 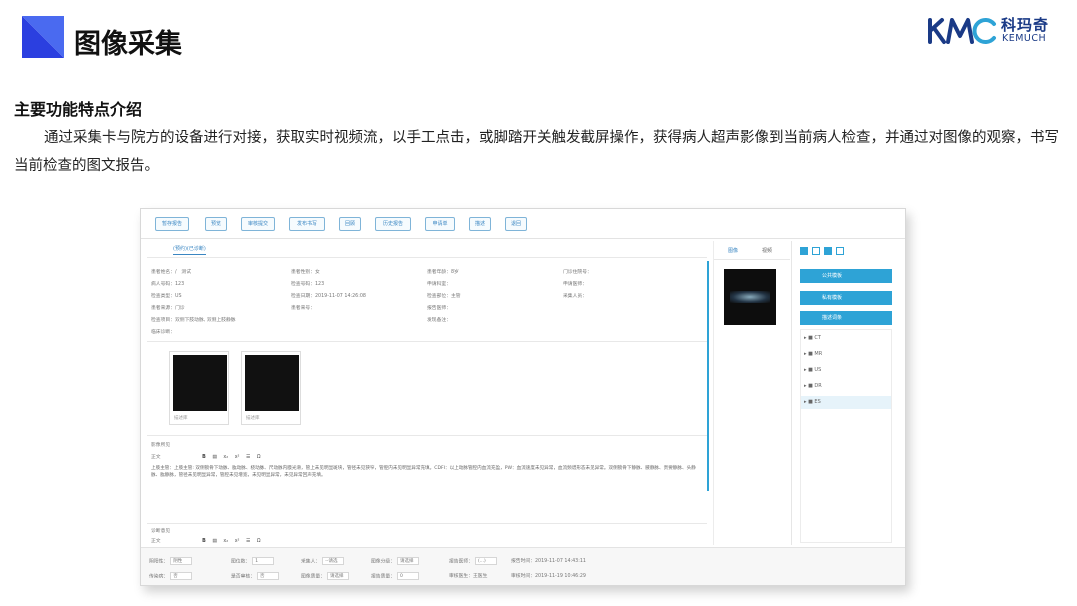 What do you see at coordinates (393, 224) in the screenshot?
I see `toolbar-button: 历史报告` at bounding box center [393, 224].